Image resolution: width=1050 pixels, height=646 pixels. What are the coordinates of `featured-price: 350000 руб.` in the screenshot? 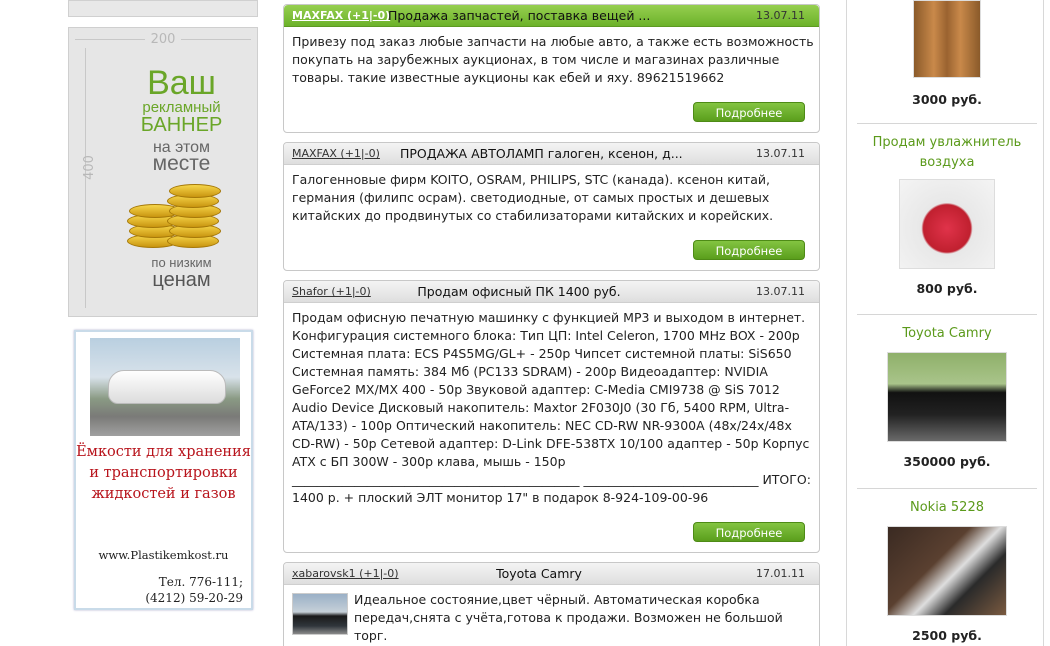 It's located at (947, 461).